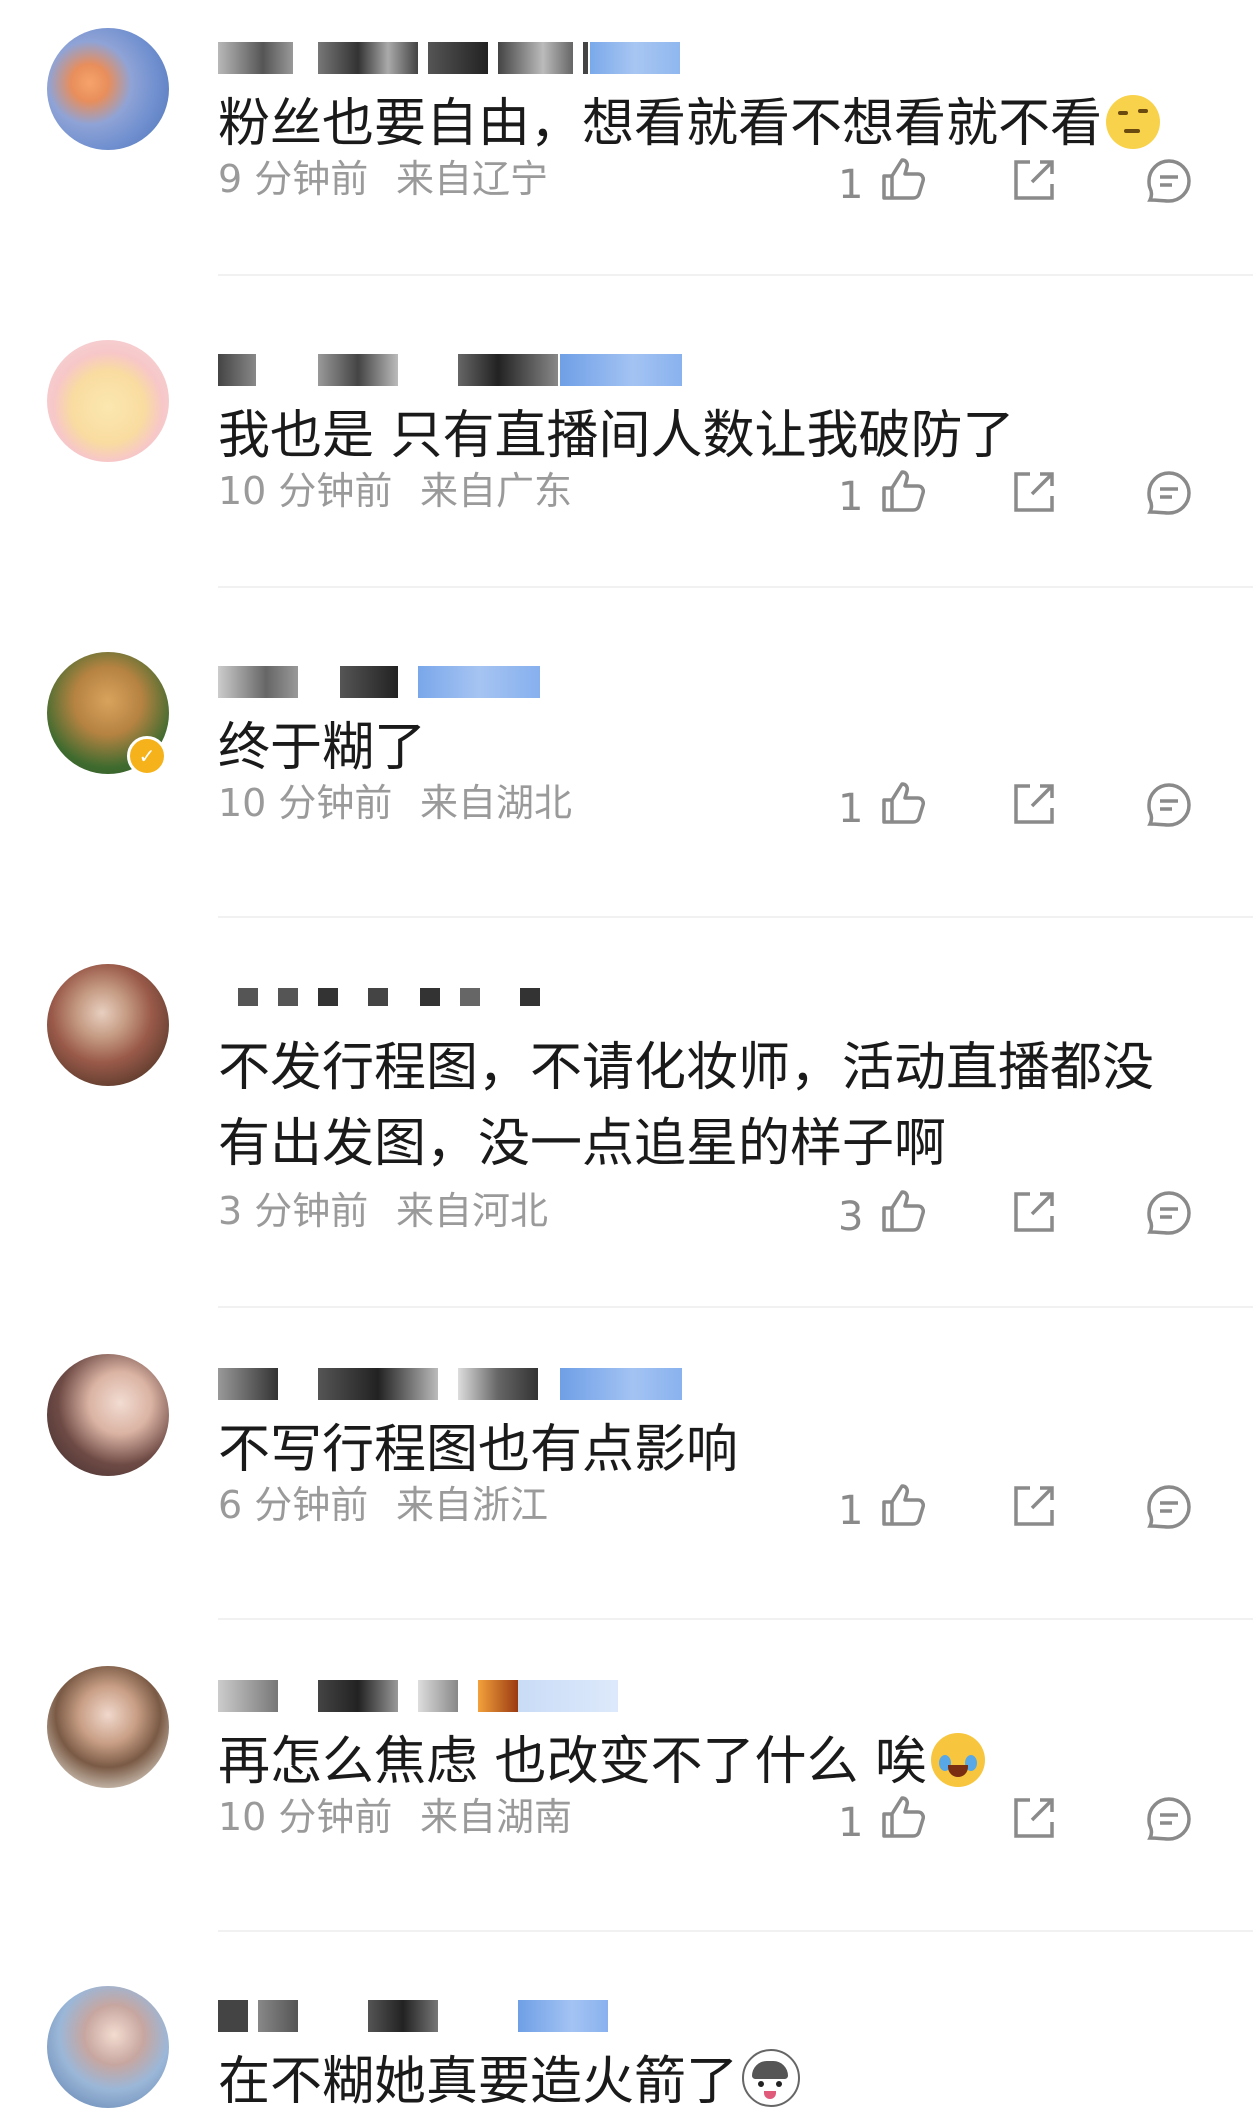  I want to click on verified-badge-icon: ✓, so click(147, 756).